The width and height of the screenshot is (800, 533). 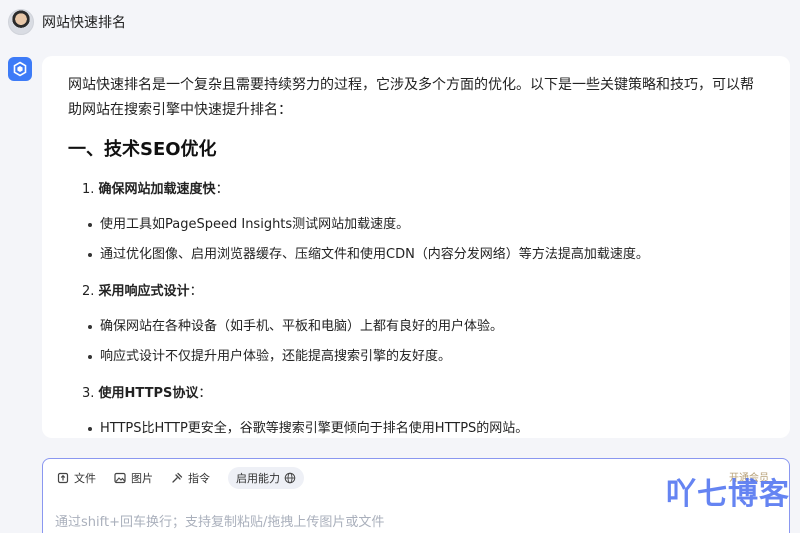 What do you see at coordinates (142, 149) in the screenshot?
I see `section-heading: 一、技术SEO优化` at bounding box center [142, 149].